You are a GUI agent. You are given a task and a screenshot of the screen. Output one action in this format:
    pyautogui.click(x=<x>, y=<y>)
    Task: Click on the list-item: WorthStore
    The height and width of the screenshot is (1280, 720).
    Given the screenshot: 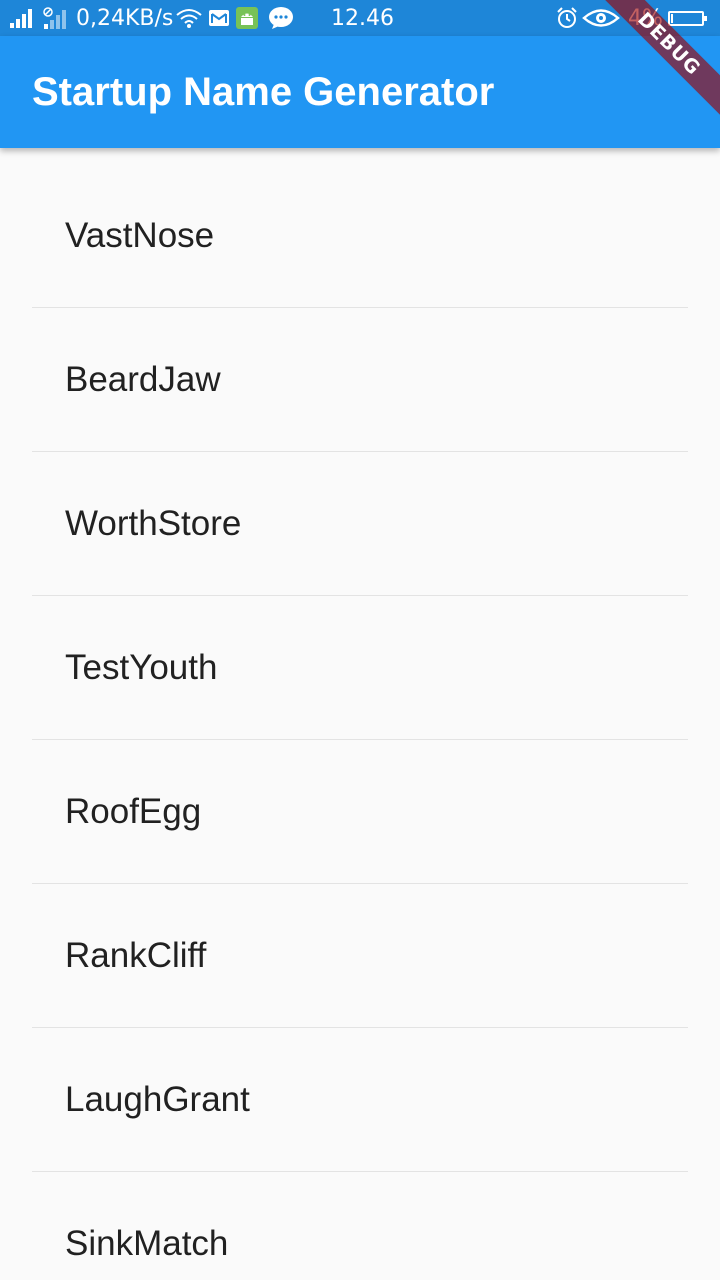 What is the action you would take?
    pyautogui.click(x=360, y=524)
    